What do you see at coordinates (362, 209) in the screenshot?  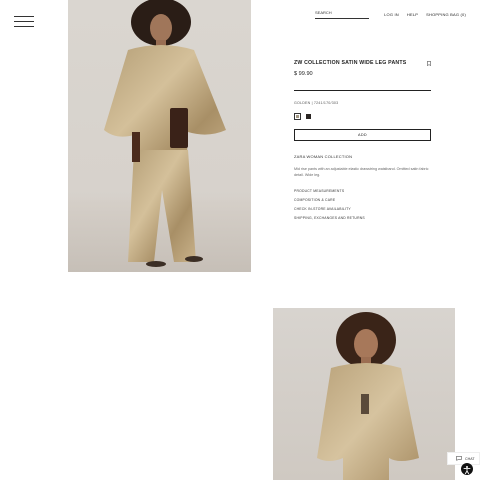 I see `store-availability-link: CHECK IN-STORE AVAILABILITY` at bounding box center [362, 209].